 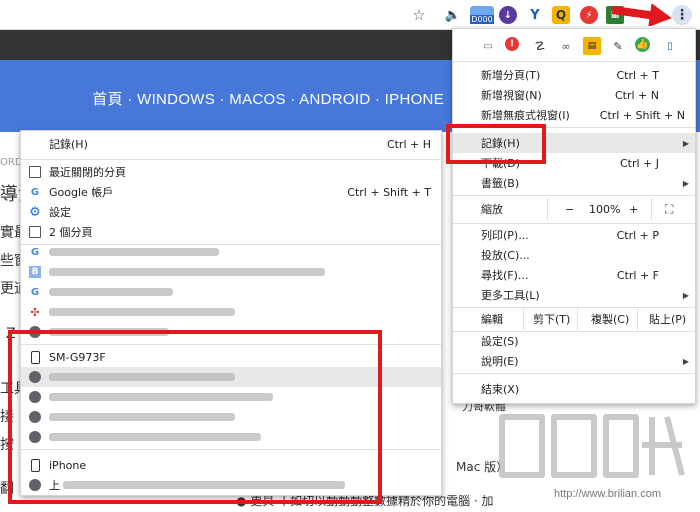 What do you see at coordinates (389, 192) in the screenshot?
I see `google-account-shortcut: Ctrl + Shift + T` at bounding box center [389, 192].